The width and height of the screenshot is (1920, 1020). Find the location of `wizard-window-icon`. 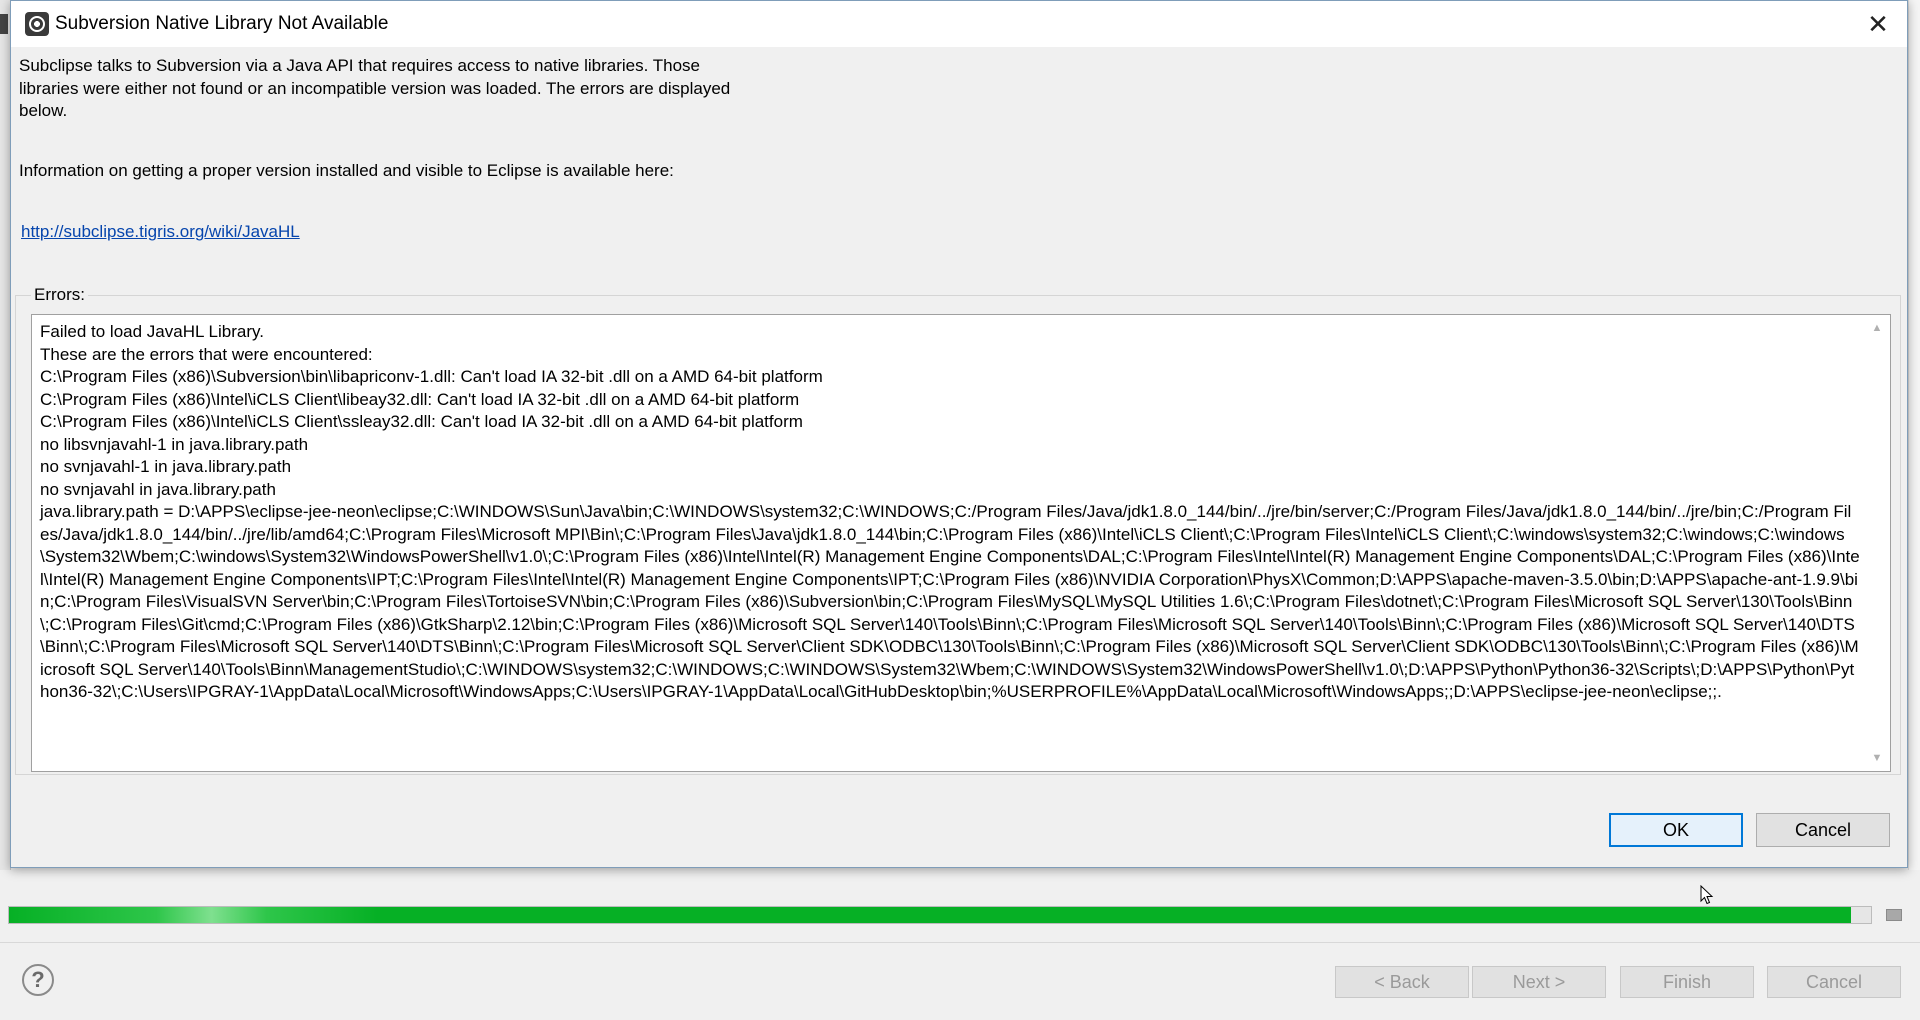

wizard-window-icon is located at coordinates (4, 24).